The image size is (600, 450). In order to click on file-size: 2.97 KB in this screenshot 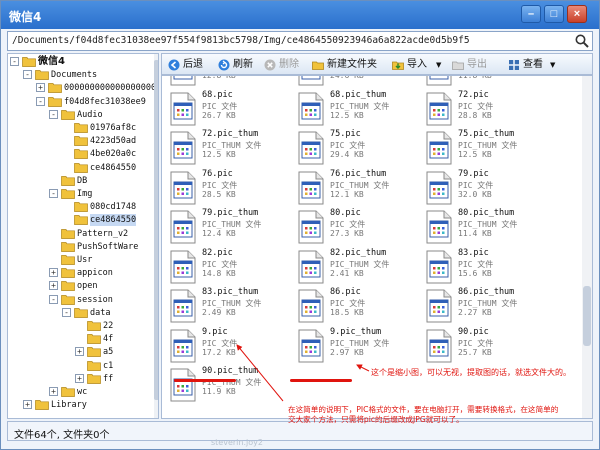, I will do `click(347, 352)`.